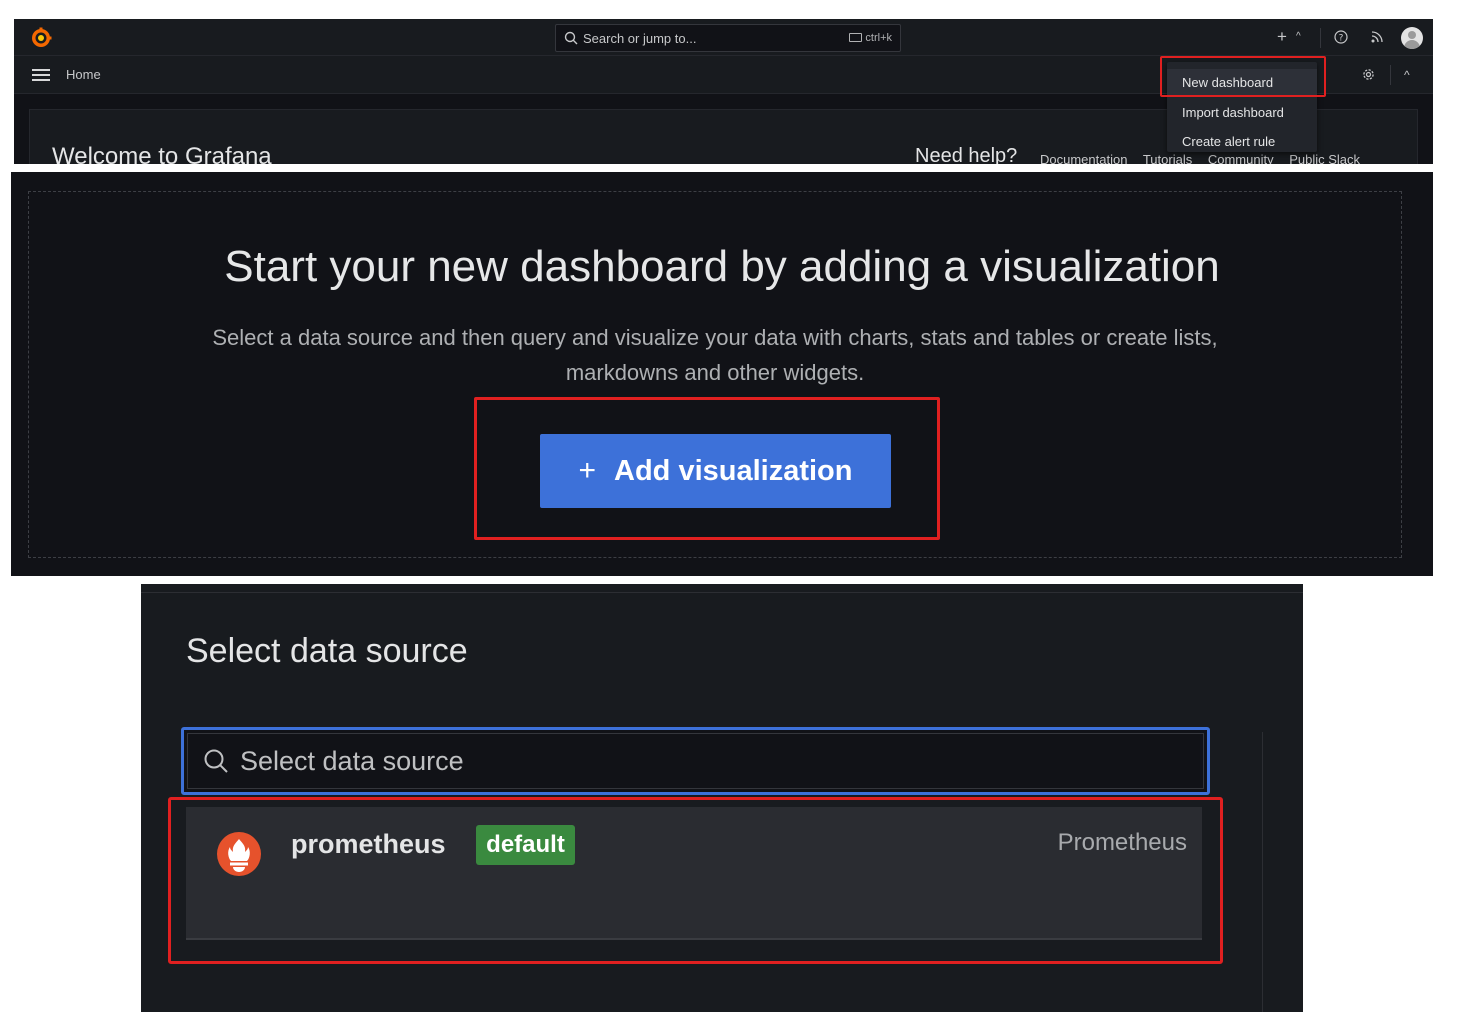 The width and height of the screenshot is (1481, 1030). I want to click on need-help-label: Need help?, so click(966, 154).